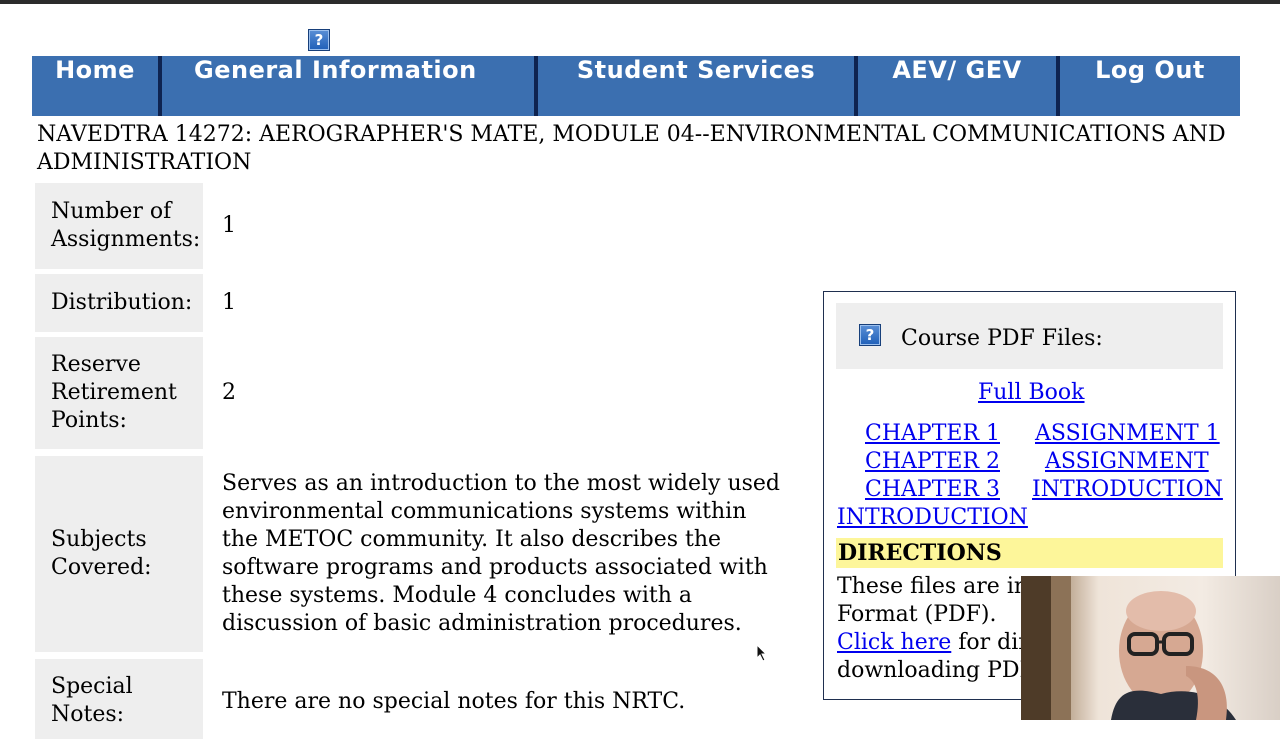 This screenshot has height=739, width=1280. I want to click on retirement-points-value: 2, so click(229, 392).